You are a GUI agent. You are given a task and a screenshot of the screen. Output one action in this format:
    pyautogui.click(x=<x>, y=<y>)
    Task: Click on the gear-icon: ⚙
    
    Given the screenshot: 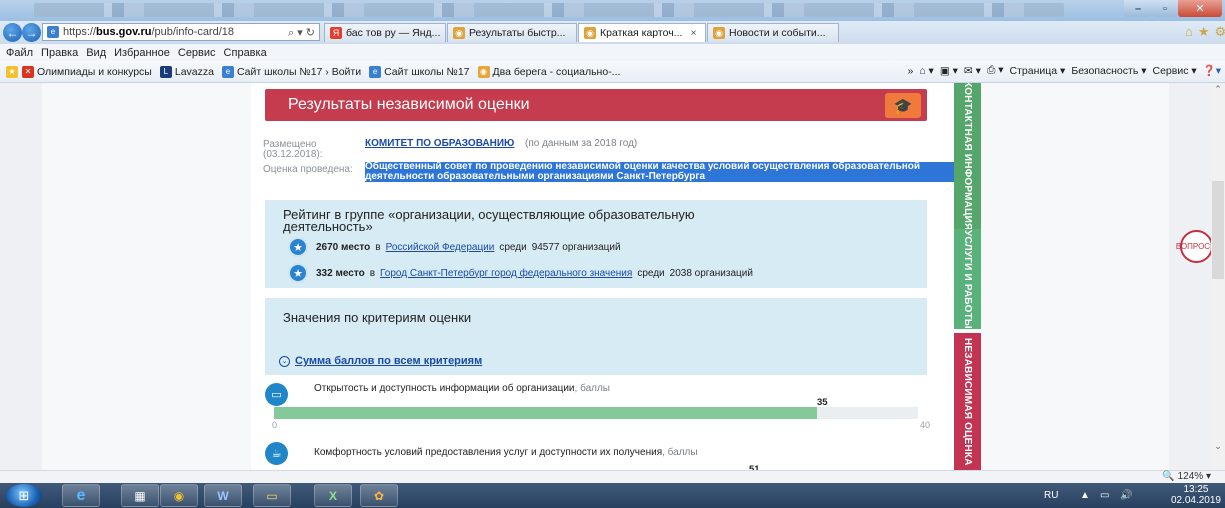 What is the action you would take?
    pyautogui.click(x=1220, y=32)
    